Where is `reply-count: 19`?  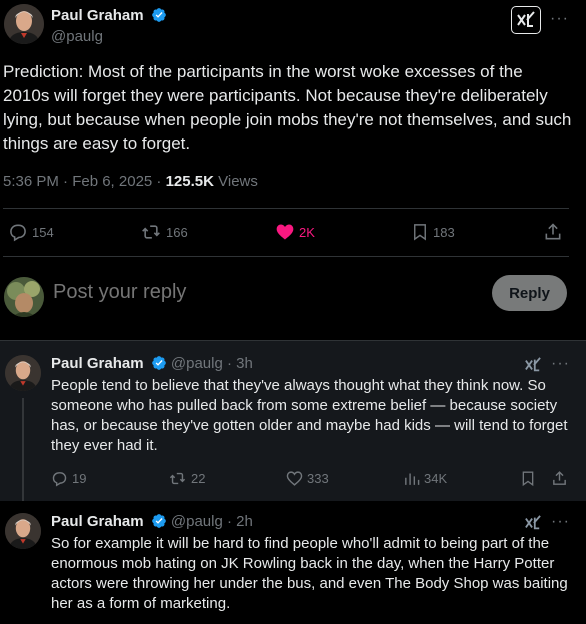 reply-count: 19 is located at coordinates (79, 478).